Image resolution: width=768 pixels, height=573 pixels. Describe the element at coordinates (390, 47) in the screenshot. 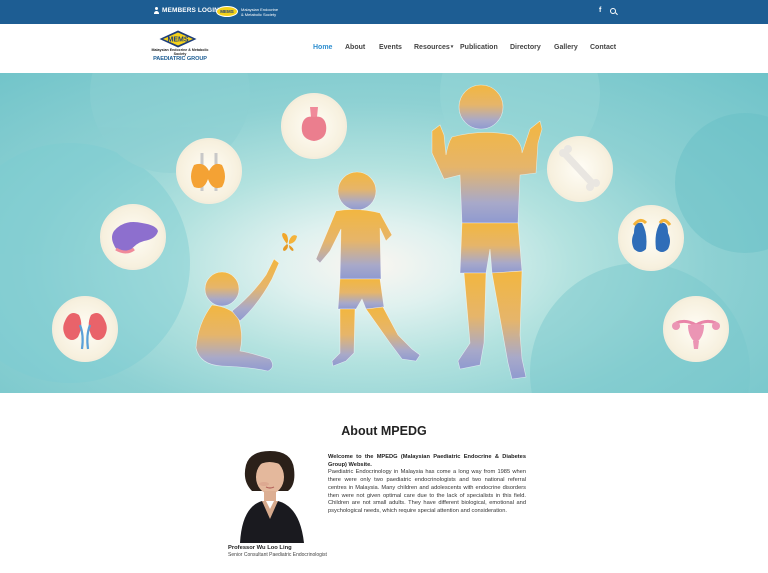

I see `nav-events: Events` at that location.